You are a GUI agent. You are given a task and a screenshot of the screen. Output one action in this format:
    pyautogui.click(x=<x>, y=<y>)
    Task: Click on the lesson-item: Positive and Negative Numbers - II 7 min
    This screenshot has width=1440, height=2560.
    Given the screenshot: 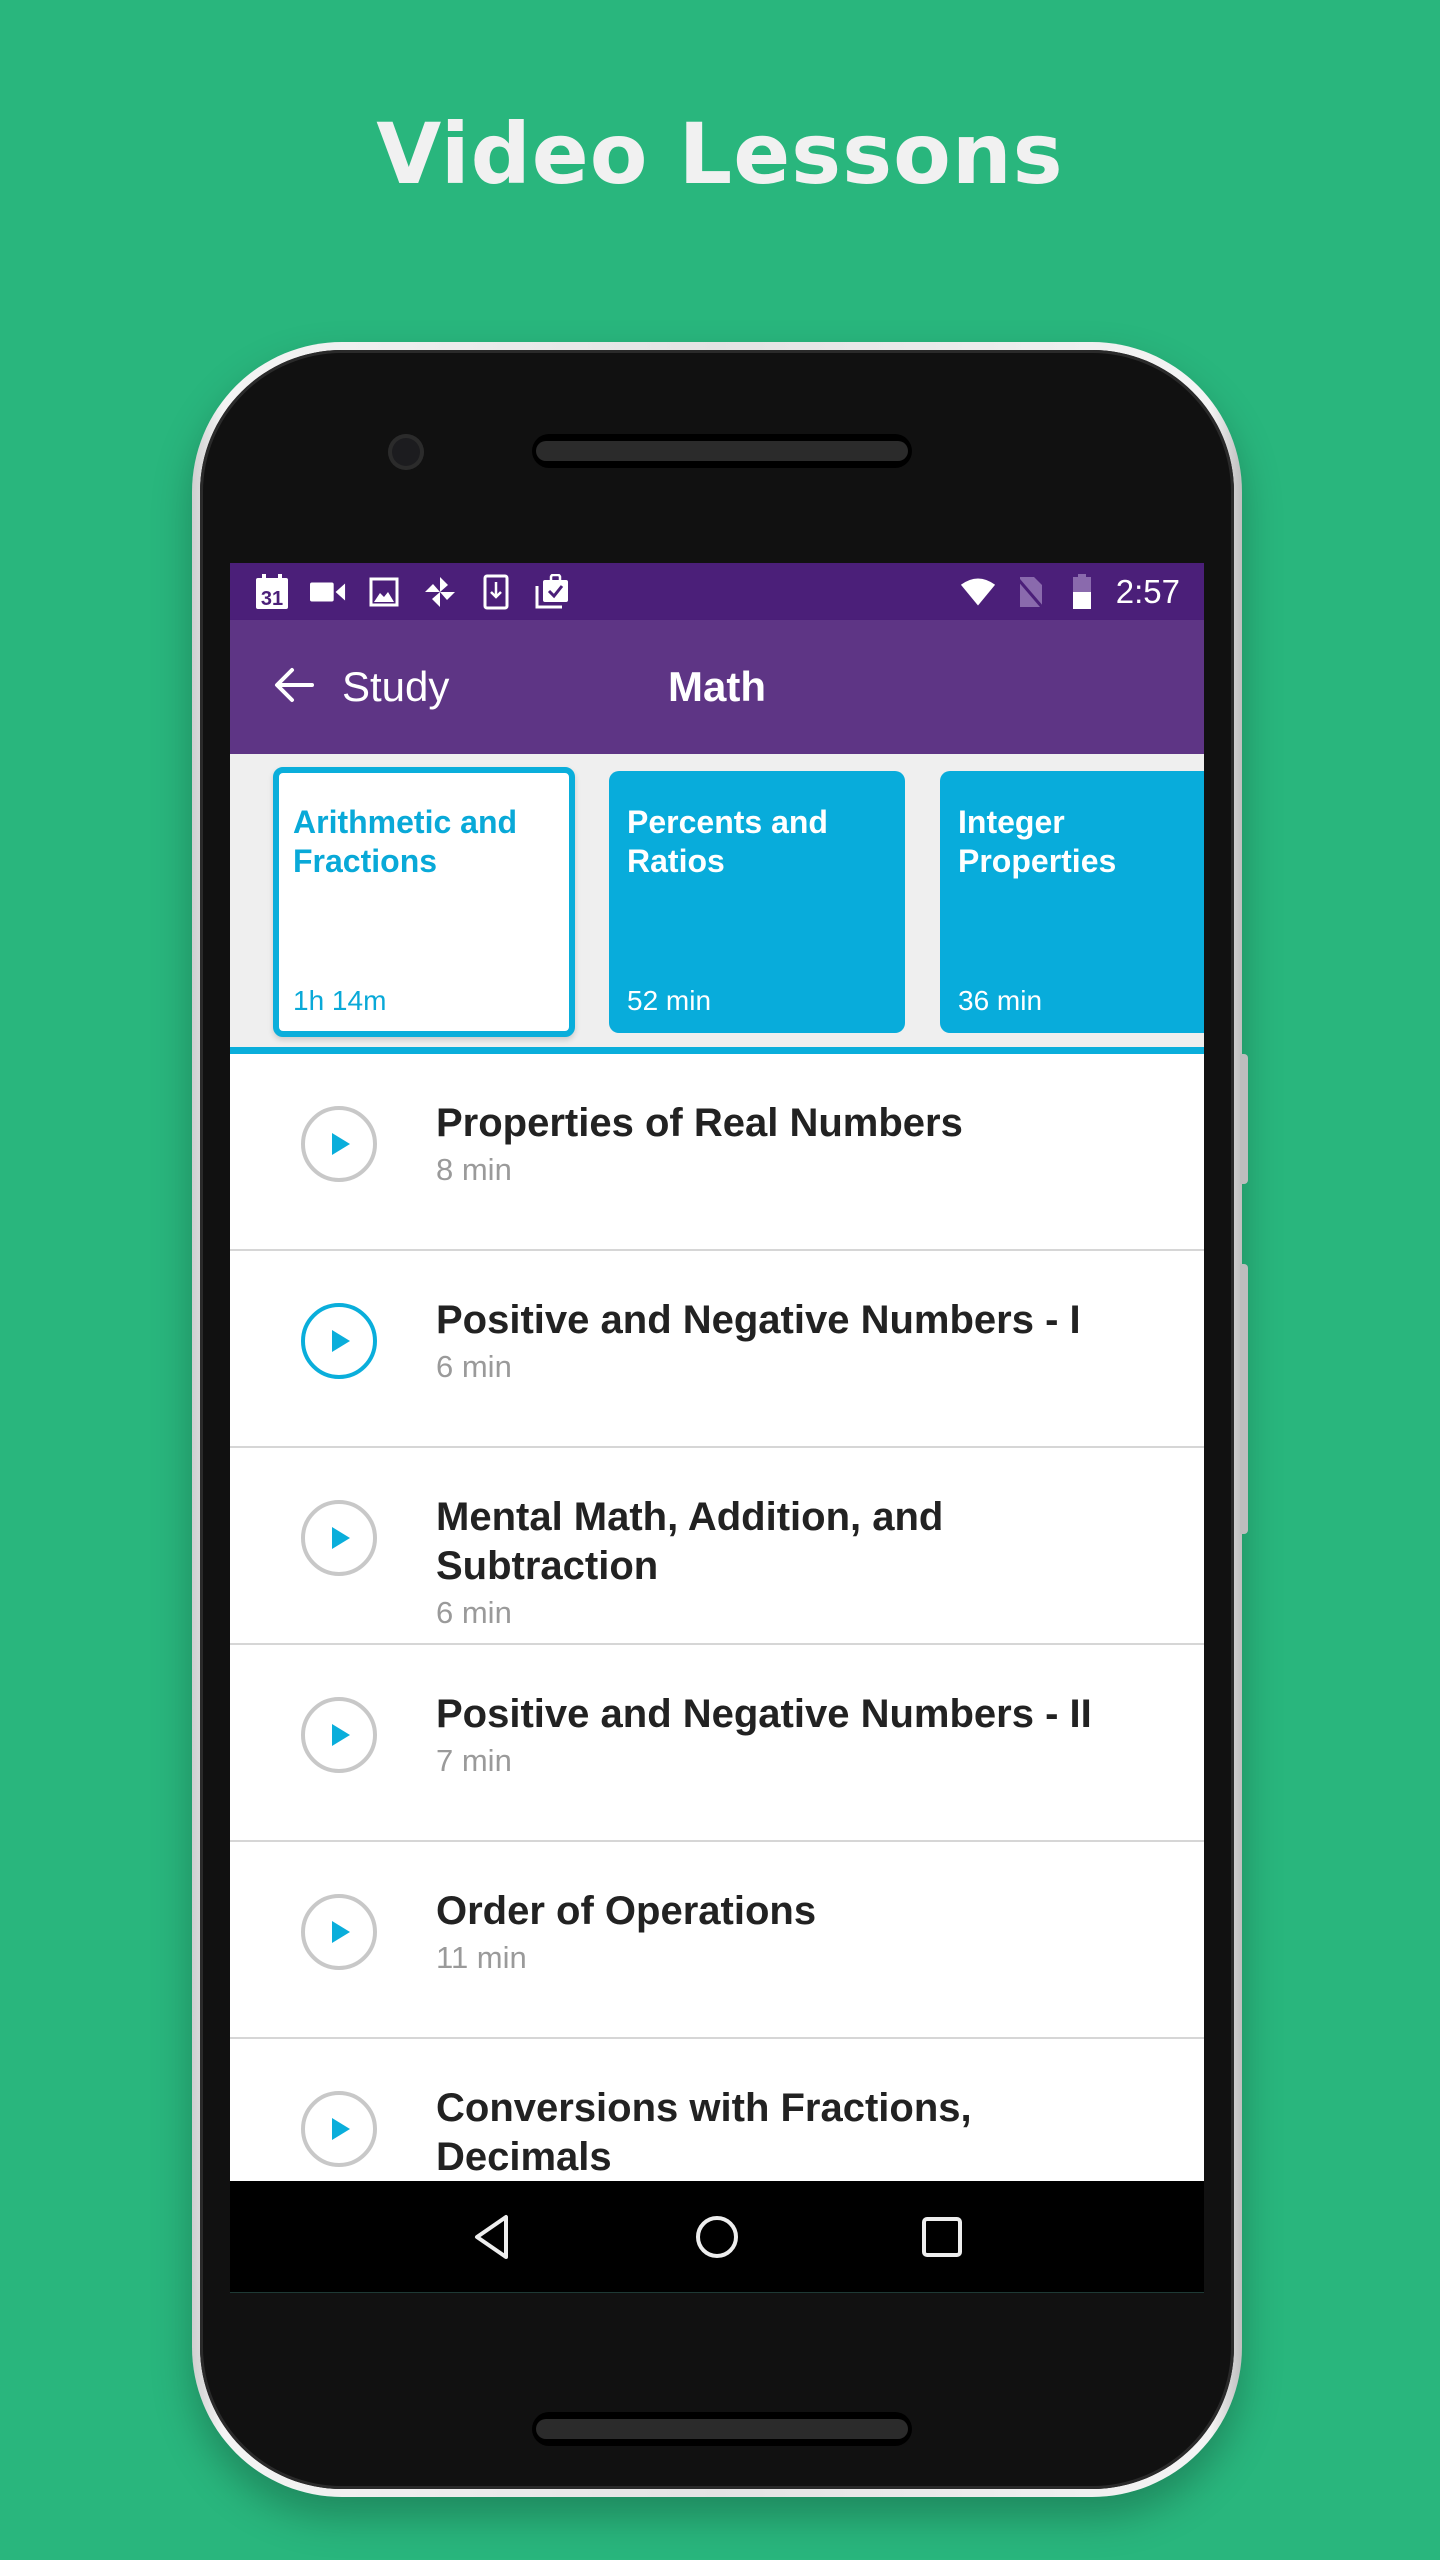 What is the action you would take?
    pyautogui.click(x=717, y=1743)
    